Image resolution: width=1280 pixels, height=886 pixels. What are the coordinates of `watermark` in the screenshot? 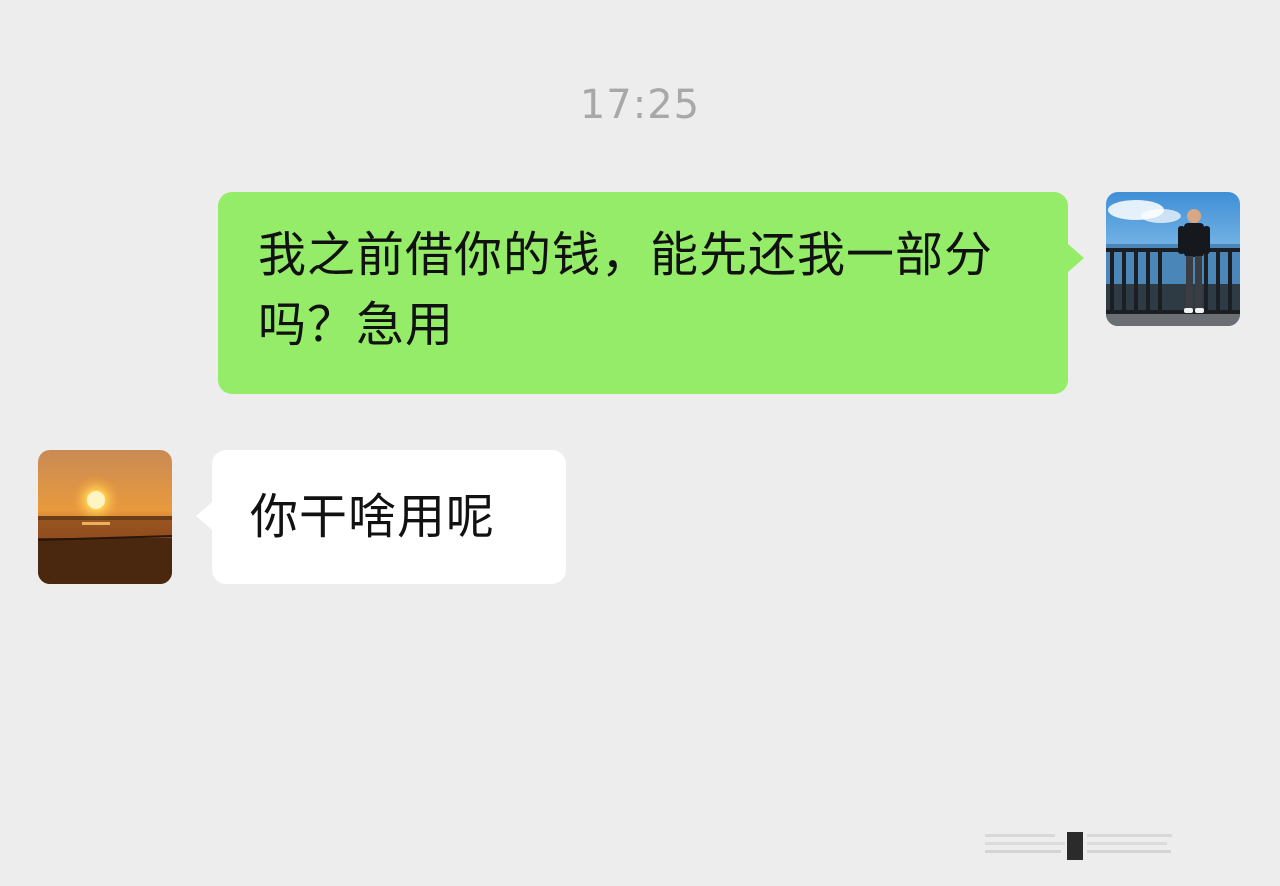 It's located at (1080, 846).